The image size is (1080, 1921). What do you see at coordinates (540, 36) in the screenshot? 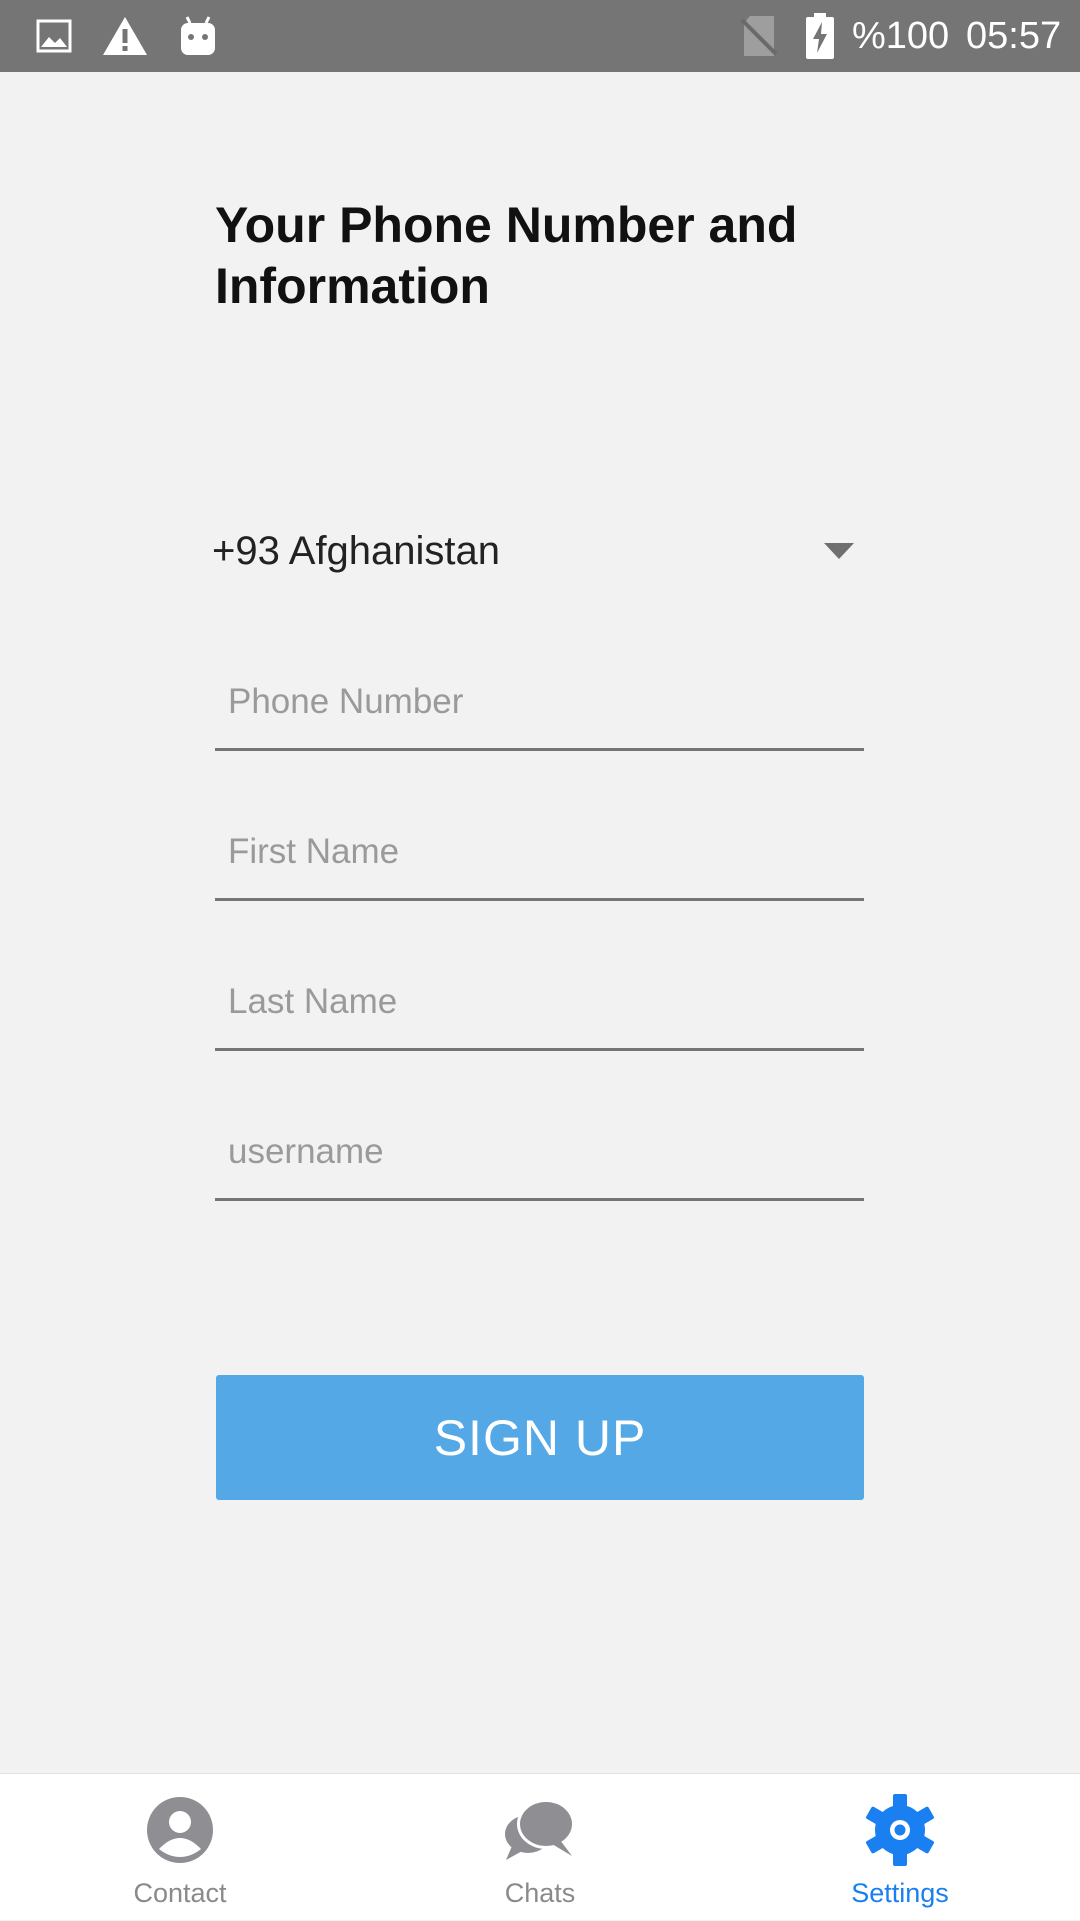
I see `status-bar: %100 05:57` at bounding box center [540, 36].